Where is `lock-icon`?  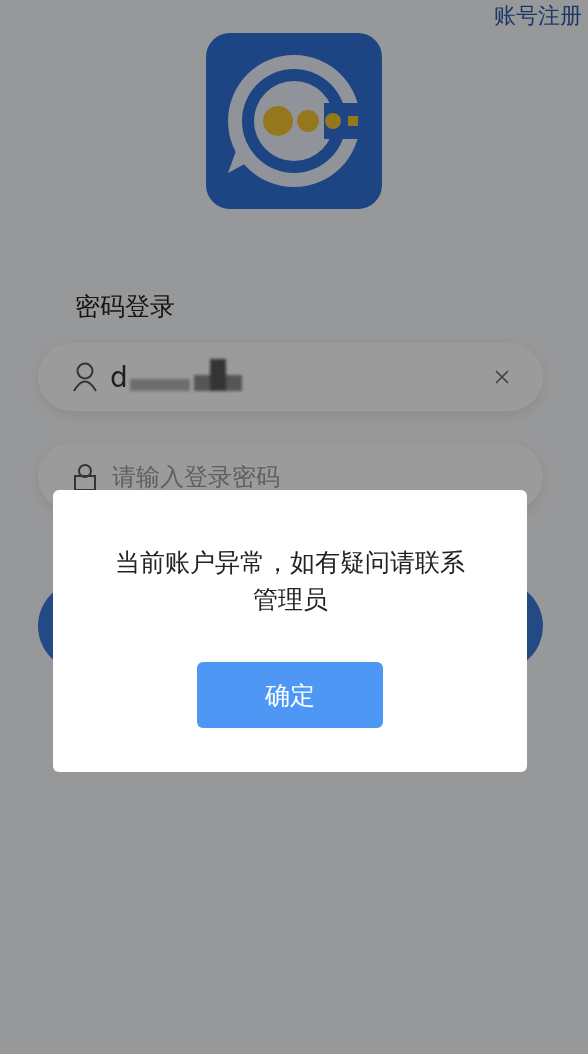 lock-icon is located at coordinates (85, 477).